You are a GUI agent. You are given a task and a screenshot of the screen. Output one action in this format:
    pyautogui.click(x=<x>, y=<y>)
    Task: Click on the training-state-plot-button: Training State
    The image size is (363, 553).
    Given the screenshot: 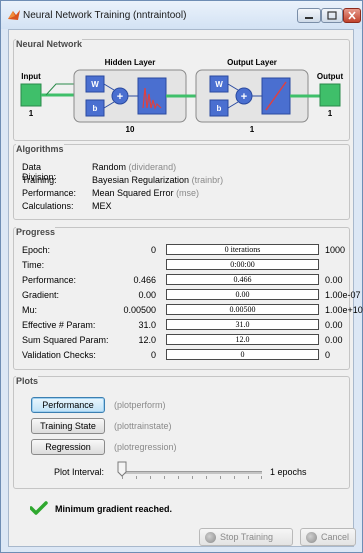 What is the action you would take?
    pyautogui.click(x=68, y=426)
    